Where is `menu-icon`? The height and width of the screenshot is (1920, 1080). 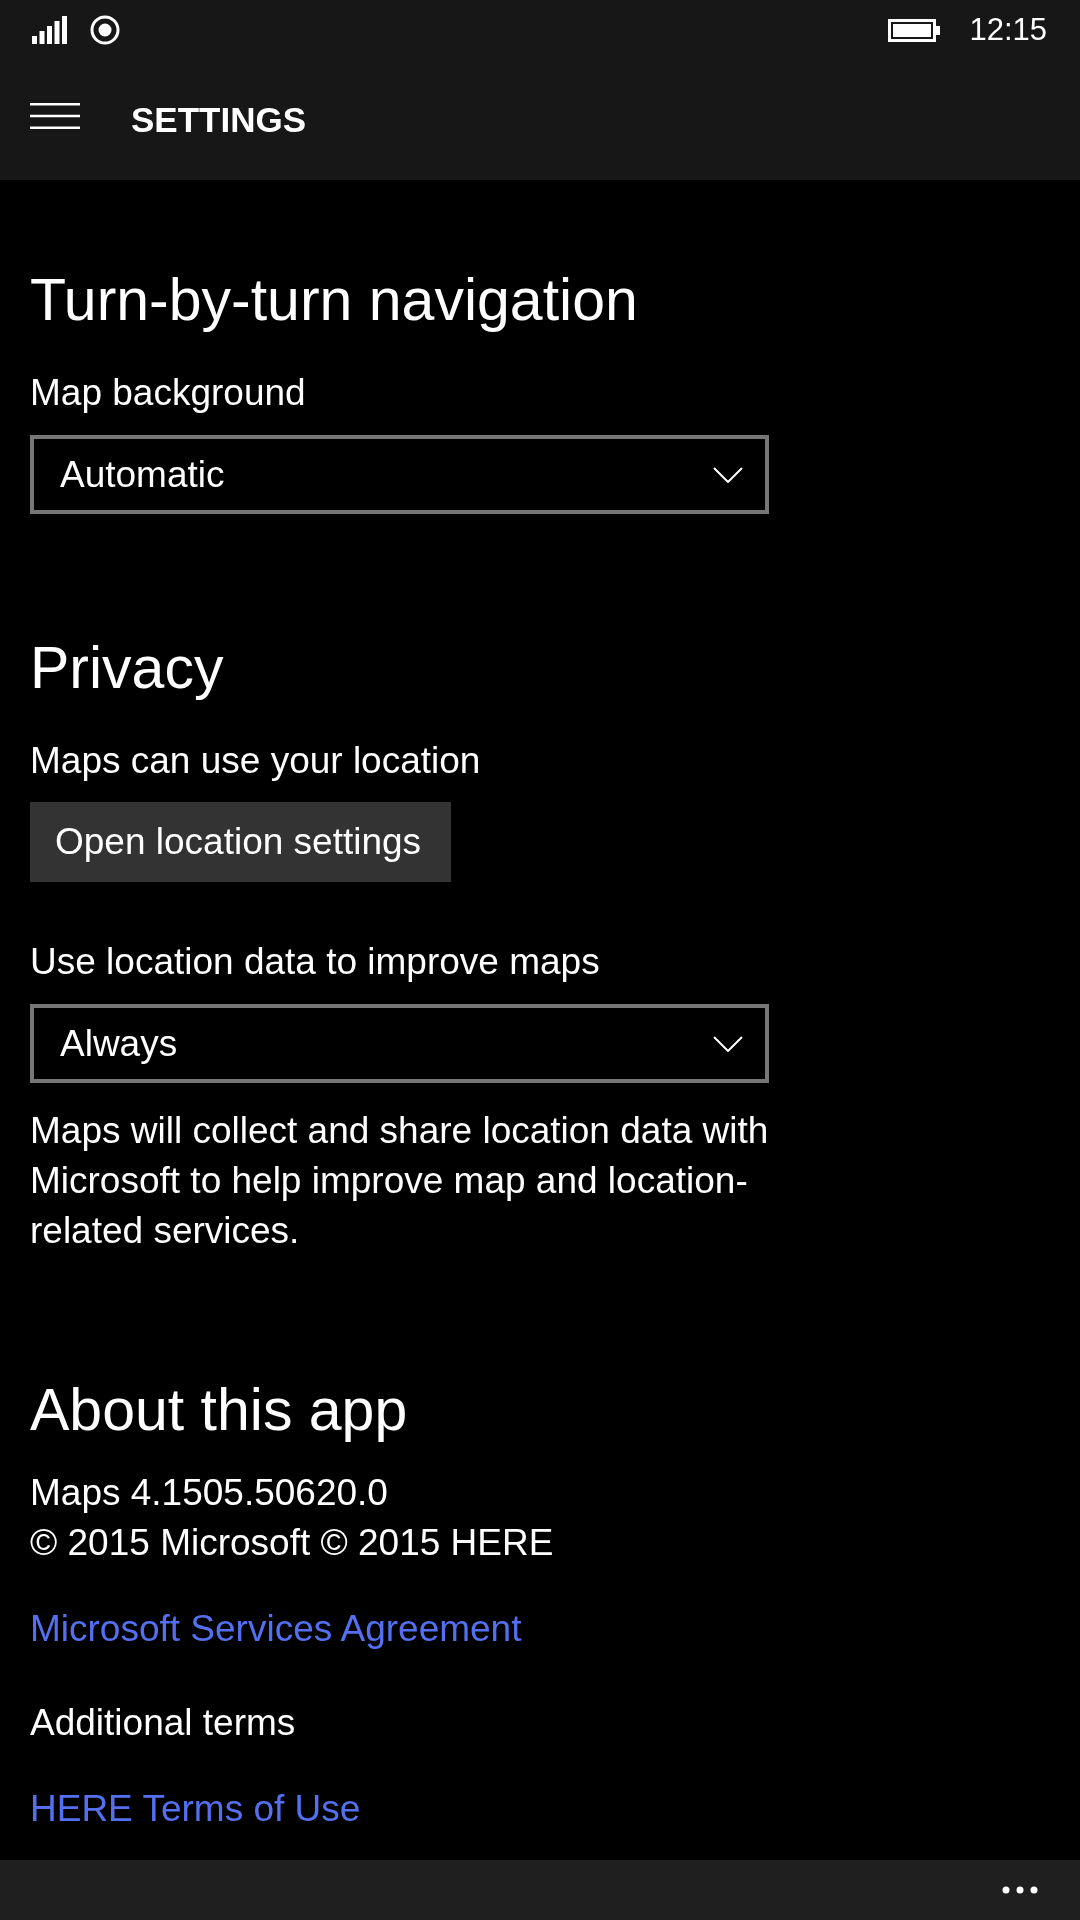 menu-icon is located at coordinates (55, 116).